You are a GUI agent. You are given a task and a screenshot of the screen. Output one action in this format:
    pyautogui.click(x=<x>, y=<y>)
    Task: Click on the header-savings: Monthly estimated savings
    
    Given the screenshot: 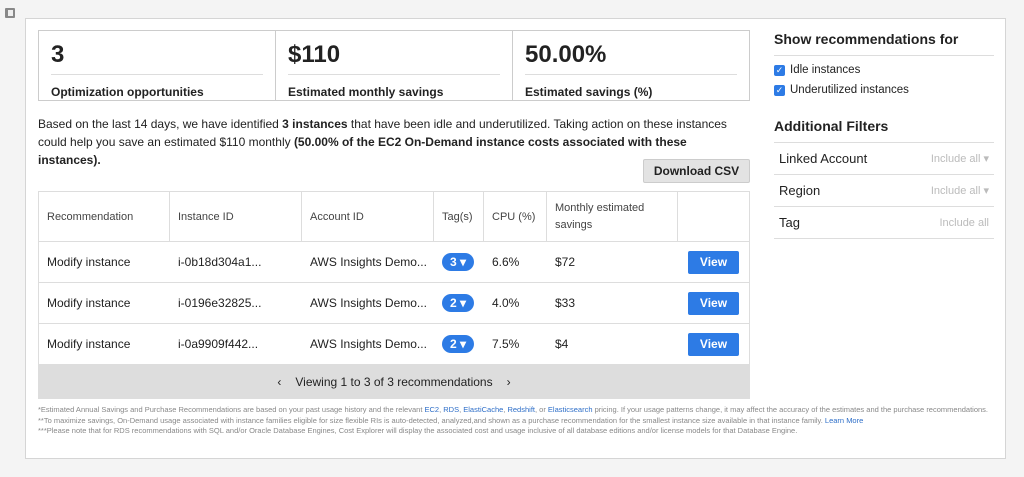 What is the action you would take?
    pyautogui.click(x=612, y=216)
    